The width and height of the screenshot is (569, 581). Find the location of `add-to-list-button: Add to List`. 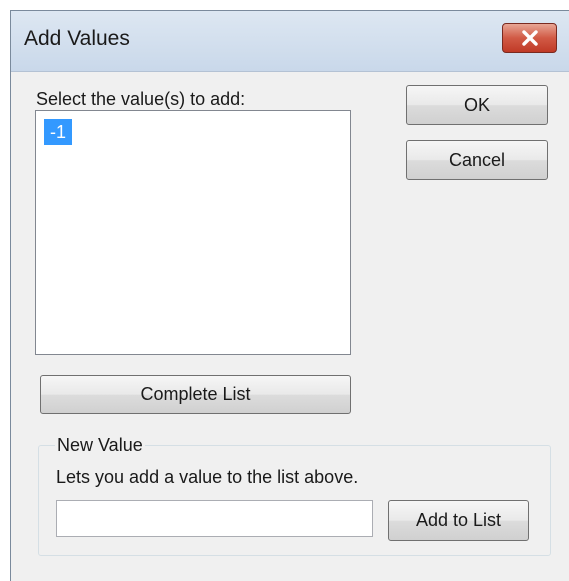

add-to-list-button: Add to List is located at coordinates (458, 520).